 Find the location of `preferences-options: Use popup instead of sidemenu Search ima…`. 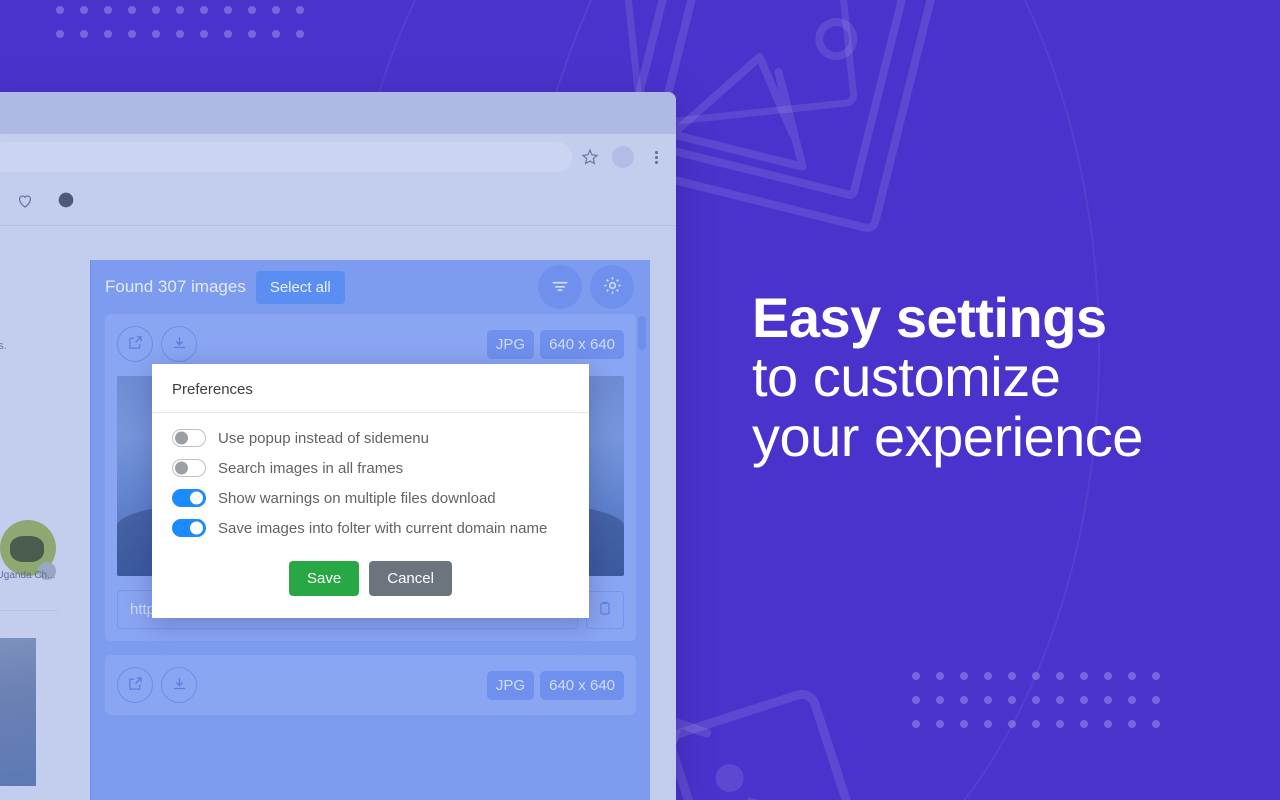

preferences-options: Use popup instead of sidemenu Search ima… is located at coordinates (370, 484).